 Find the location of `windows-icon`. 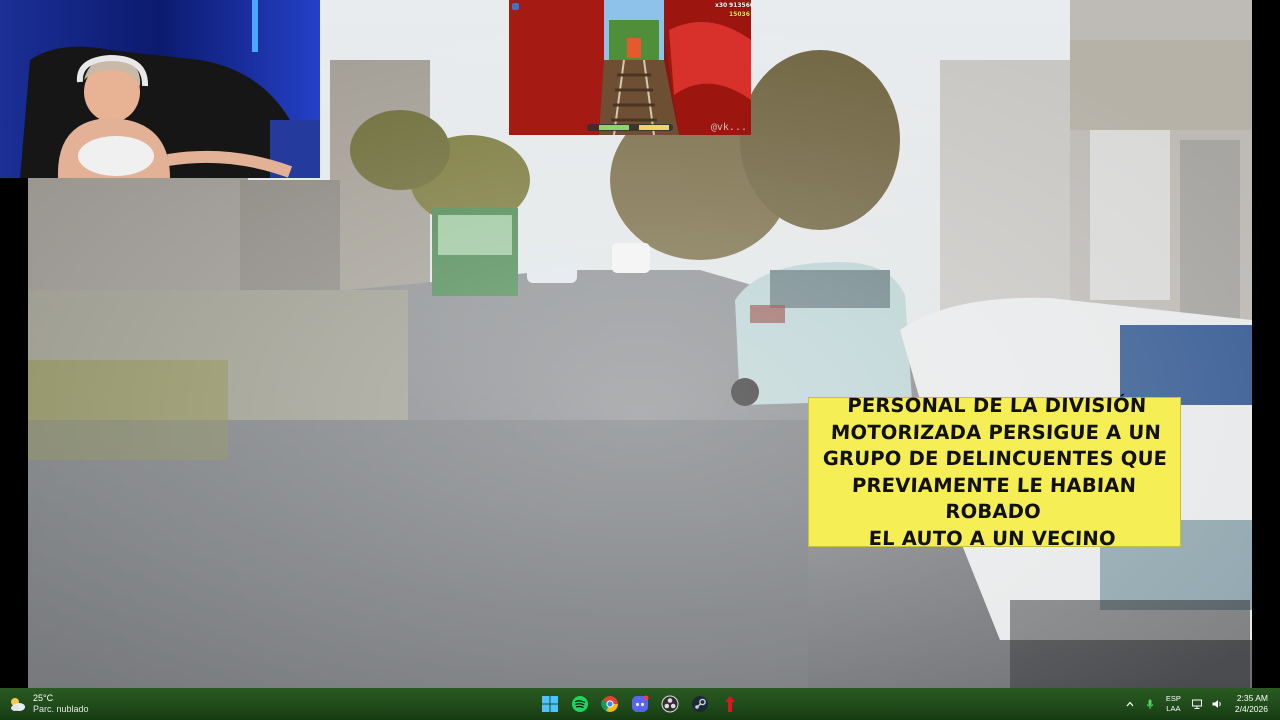

windows-icon is located at coordinates (550, 704).